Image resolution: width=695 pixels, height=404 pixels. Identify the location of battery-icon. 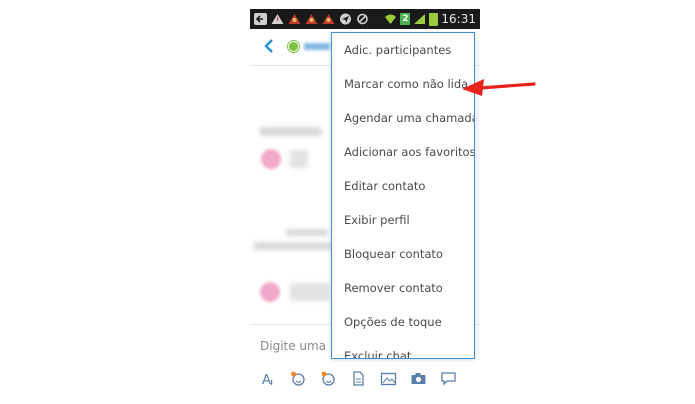
(434, 19).